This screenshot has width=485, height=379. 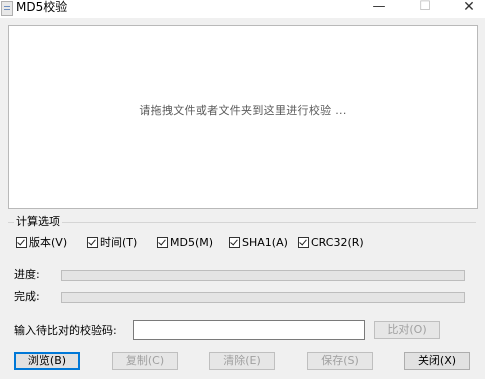 I want to click on copy-button: 复制(C), so click(x=145, y=361).